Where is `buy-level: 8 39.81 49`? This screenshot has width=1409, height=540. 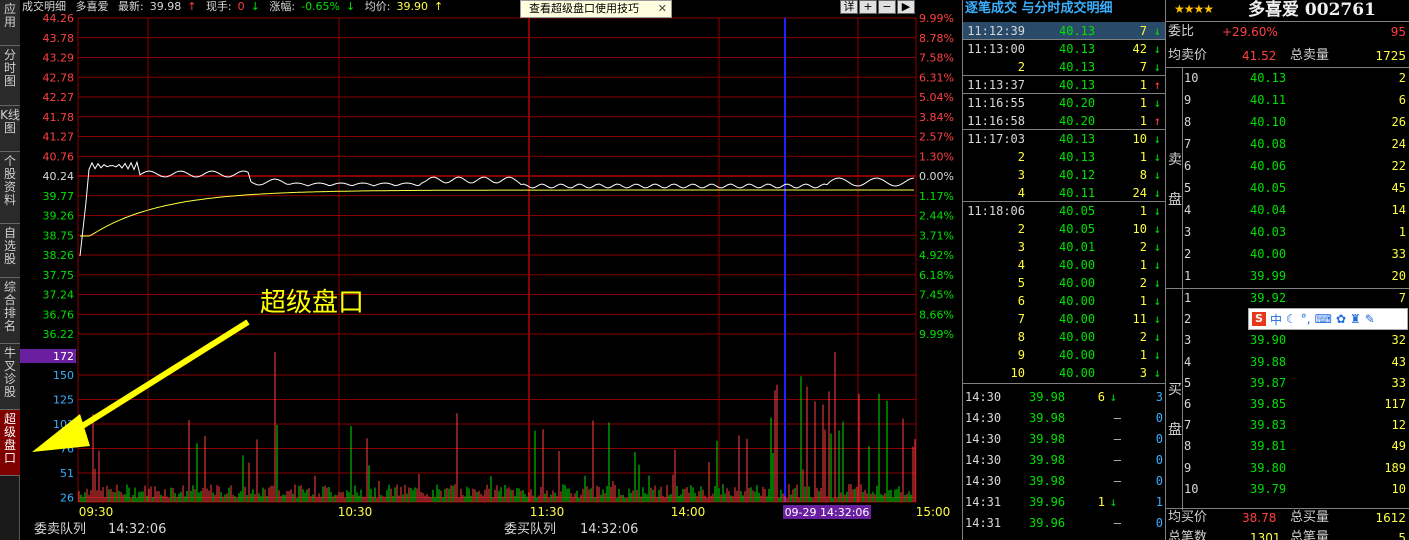 buy-level: 8 39.81 49 is located at coordinates (1287, 446).